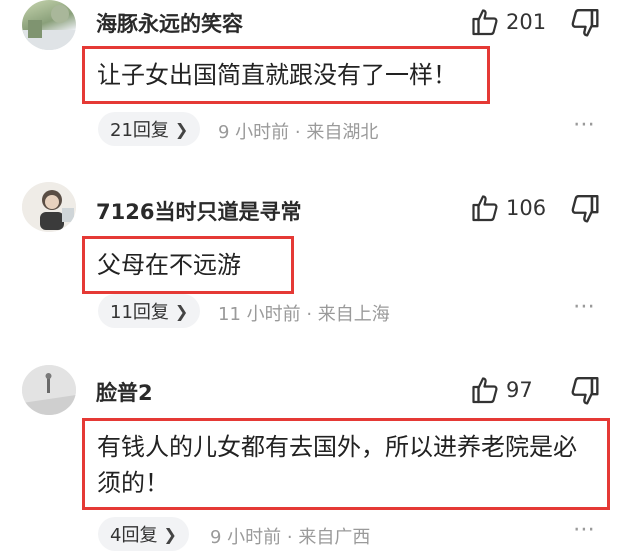 The image size is (640, 558). What do you see at coordinates (139, 130) in the screenshot?
I see `replies-label: 21回复` at bounding box center [139, 130].